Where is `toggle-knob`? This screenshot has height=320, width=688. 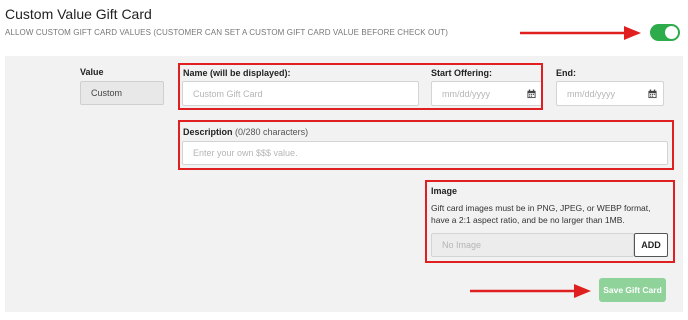 toggle-knob is located at coordinates (671, 32).